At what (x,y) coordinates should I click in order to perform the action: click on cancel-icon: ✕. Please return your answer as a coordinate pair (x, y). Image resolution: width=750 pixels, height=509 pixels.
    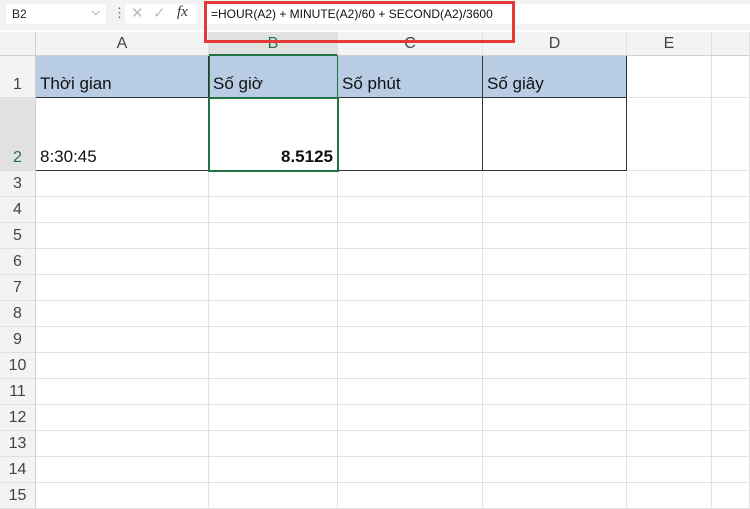
    Looking at the image, I should click on (137, 13).